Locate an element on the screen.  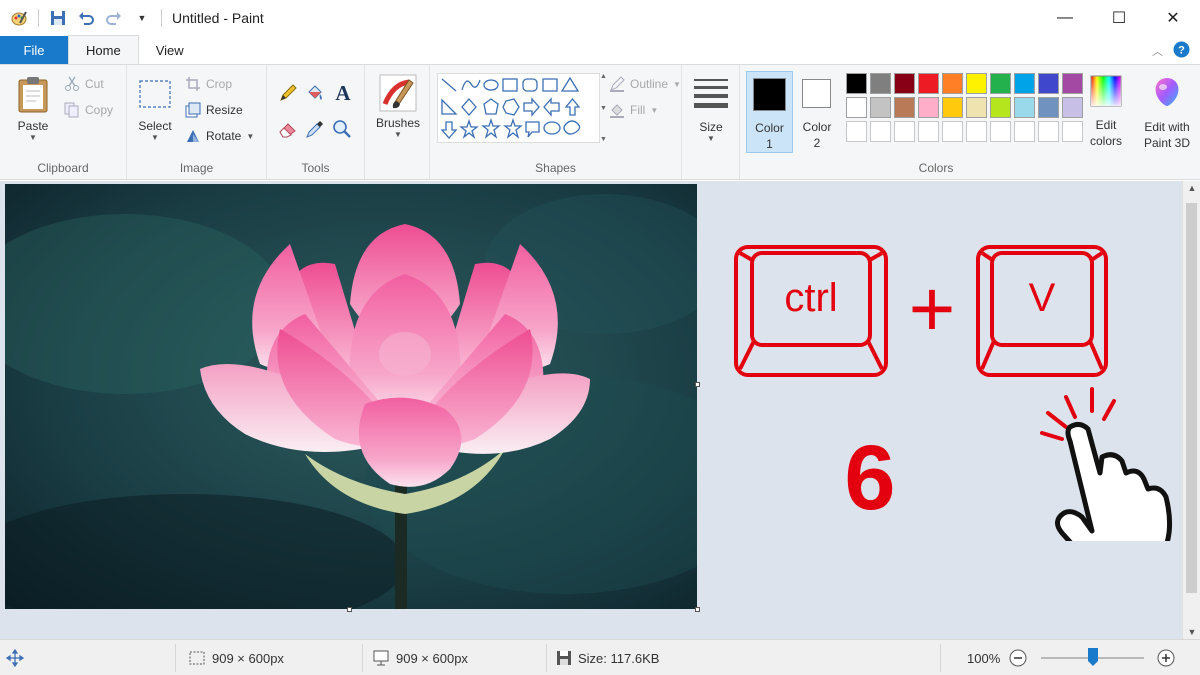
copy-button: Copy is located at coordinates (88, 110).